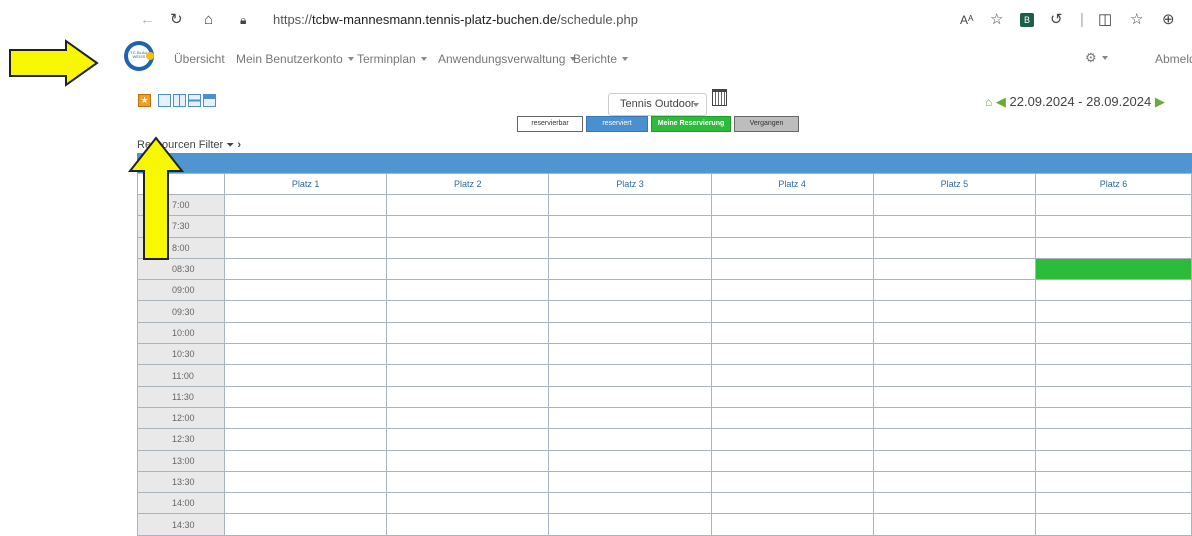 This screenshot has height=536, width=1192. Describe the element at coordinates (507, 59) in the screenshot. I see `nav-app-admin: Anwendungsverwaltung` at that location.